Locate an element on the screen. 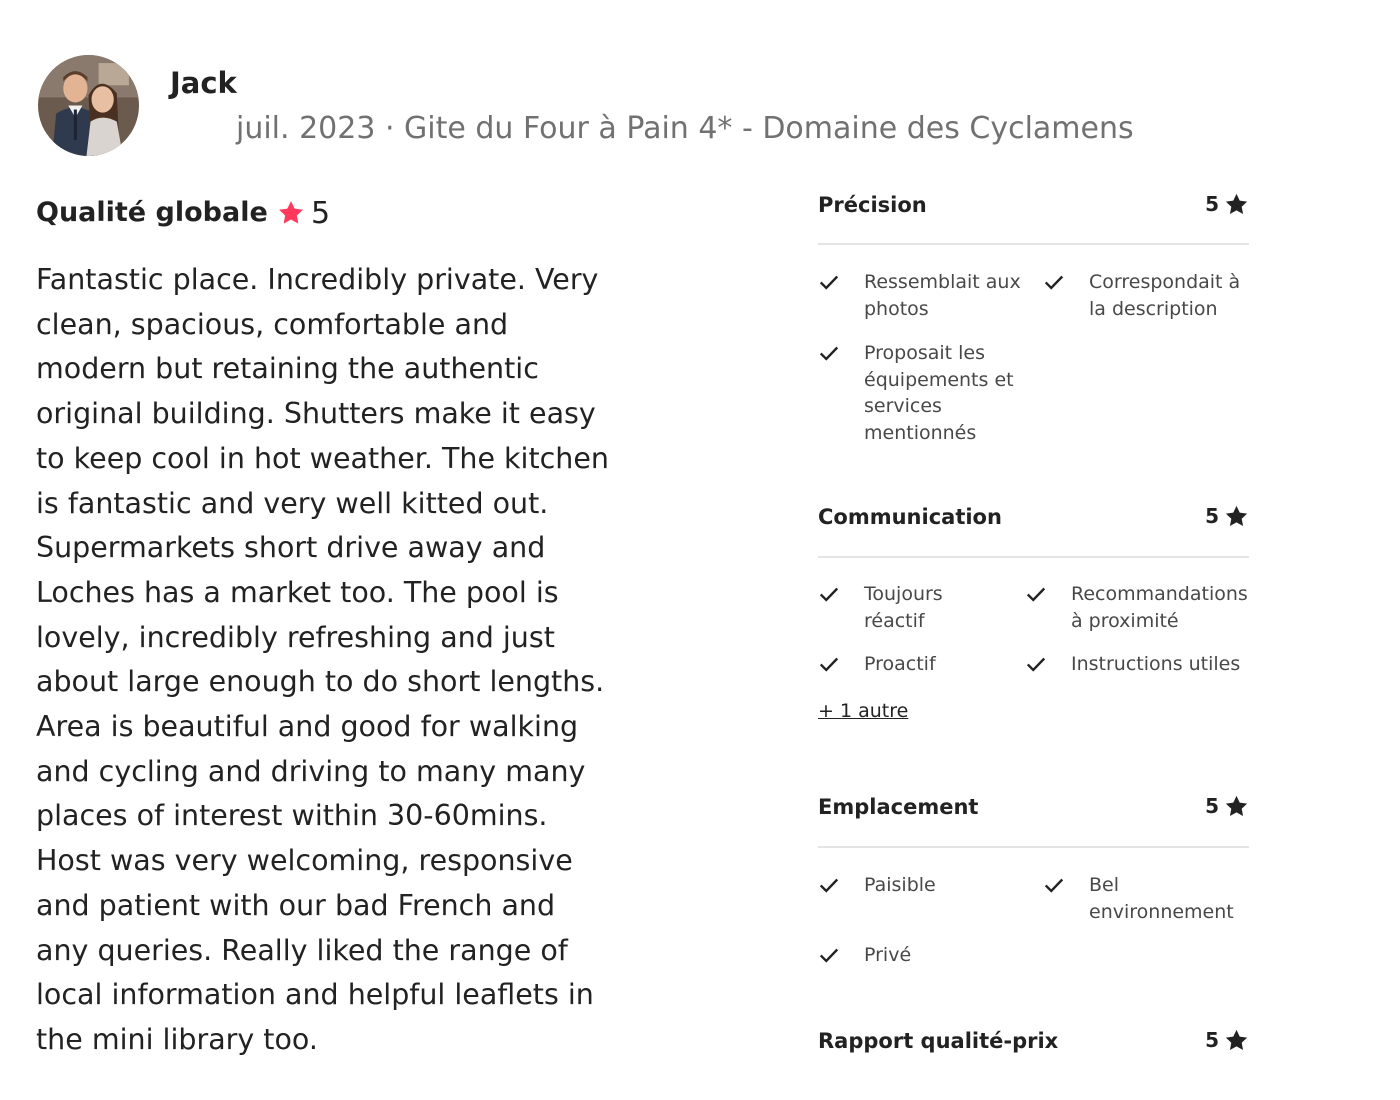  review-line: Area is beautiful and good for walking is located at coordinates (307, 727).